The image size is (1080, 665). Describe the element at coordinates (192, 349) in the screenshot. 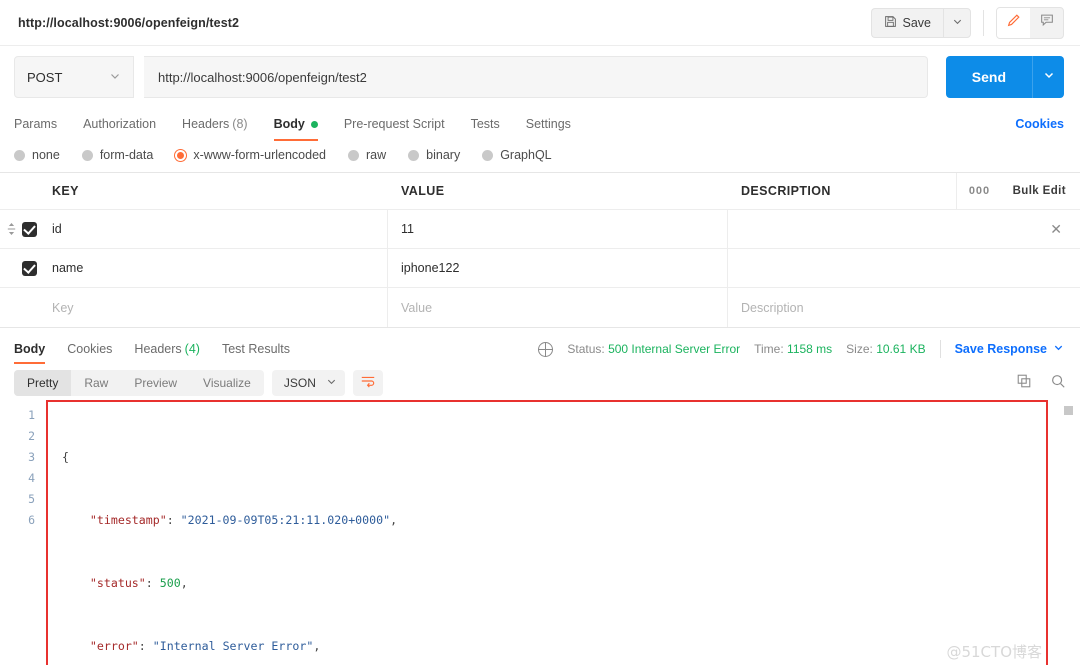

I see `response-headers-count: (4)` at that location.